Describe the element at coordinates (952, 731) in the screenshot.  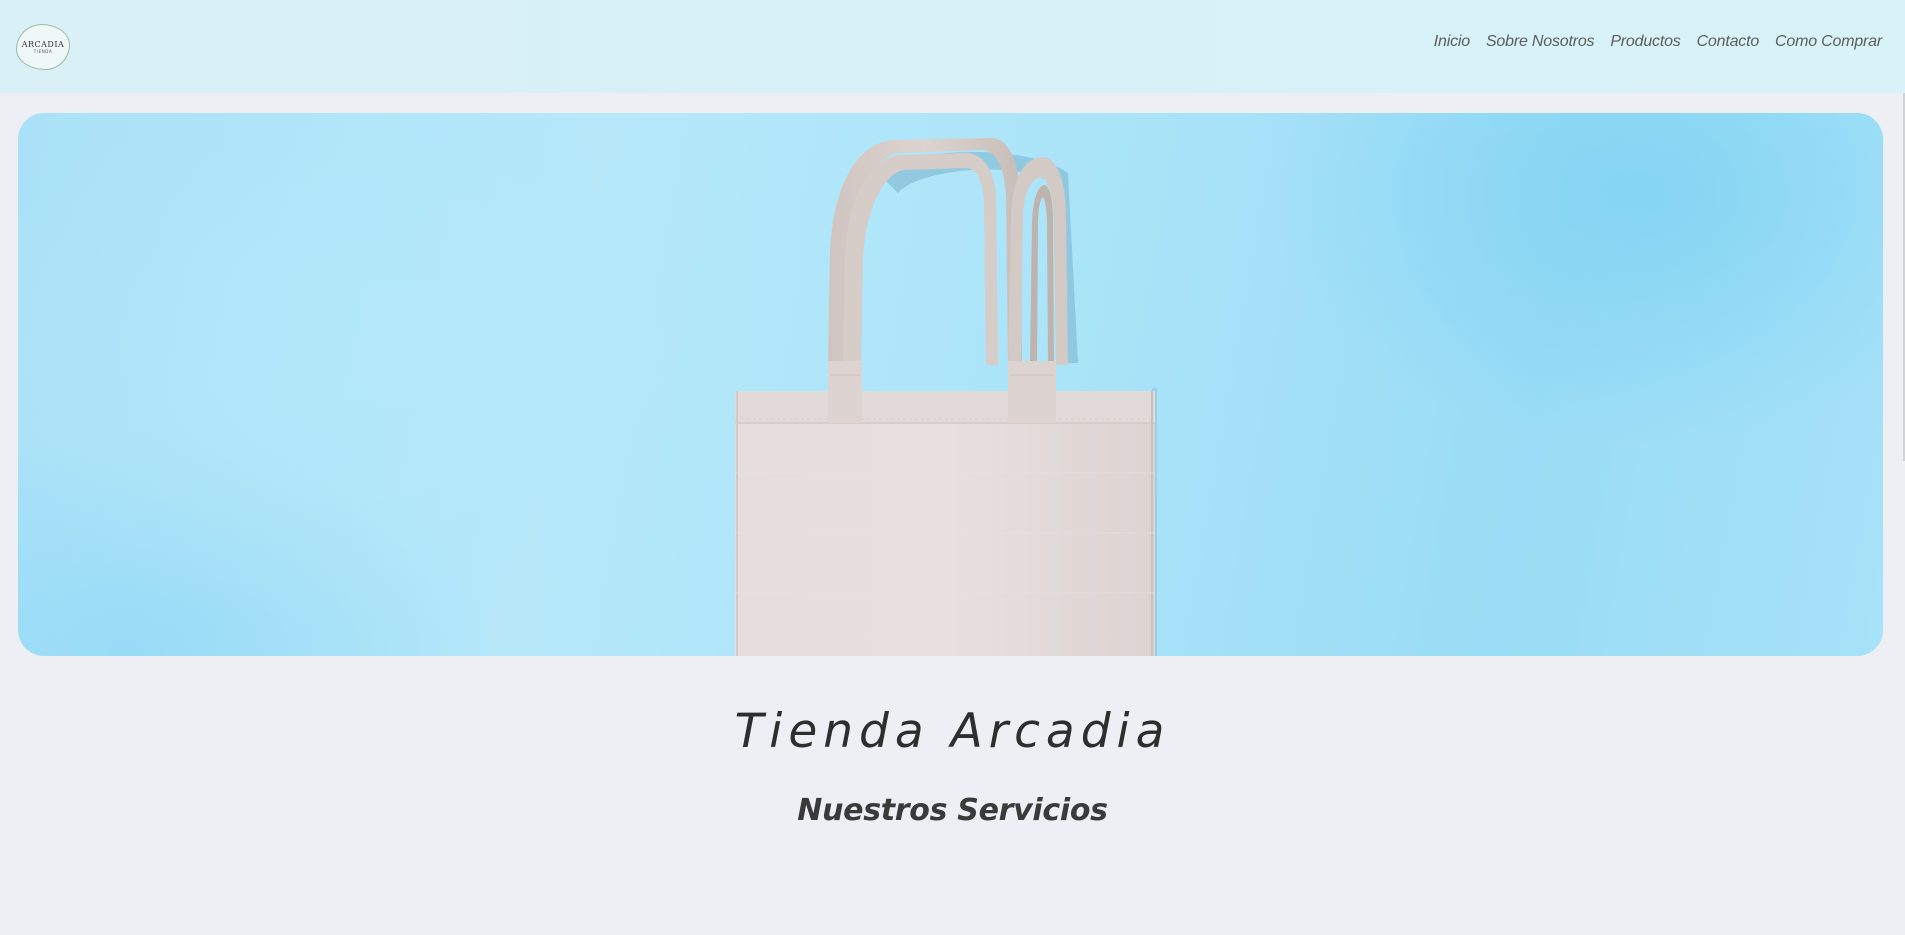
I see `page-title: Tienda Arcadia` at that location.